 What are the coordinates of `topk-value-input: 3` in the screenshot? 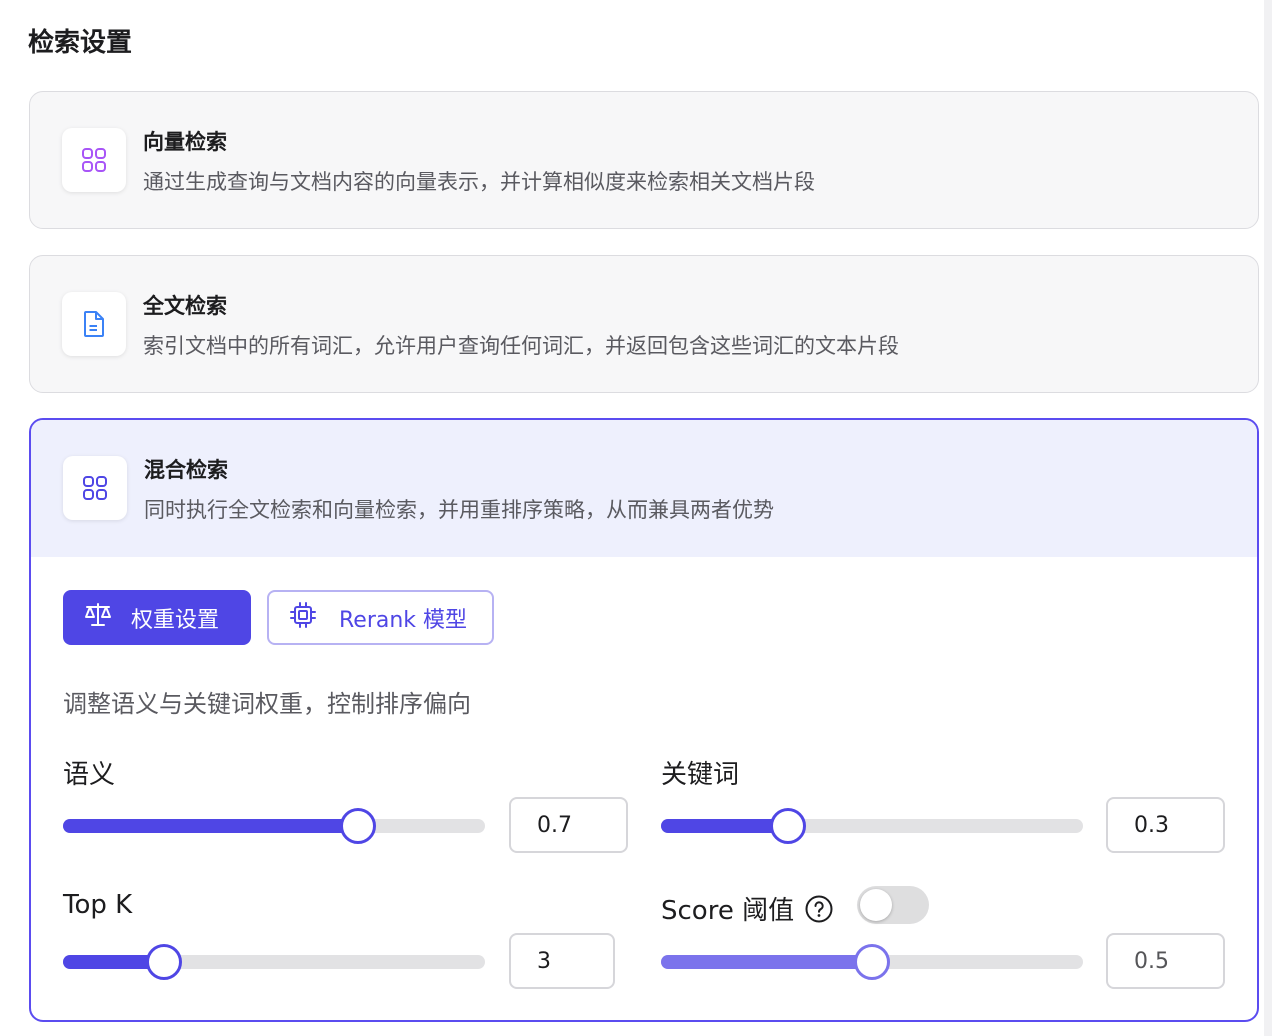 It's located at (562, 961).